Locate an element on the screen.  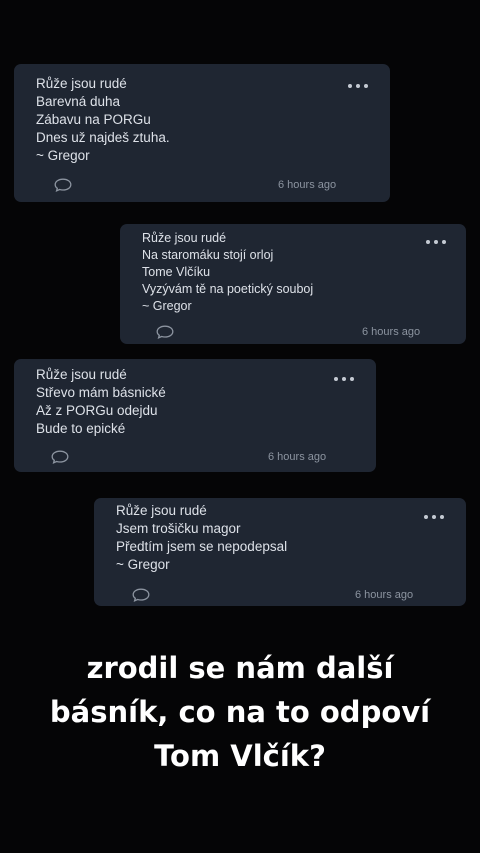
poem-line: Vyzývám tě na poetický souboj is located at coordinates (228, 289).